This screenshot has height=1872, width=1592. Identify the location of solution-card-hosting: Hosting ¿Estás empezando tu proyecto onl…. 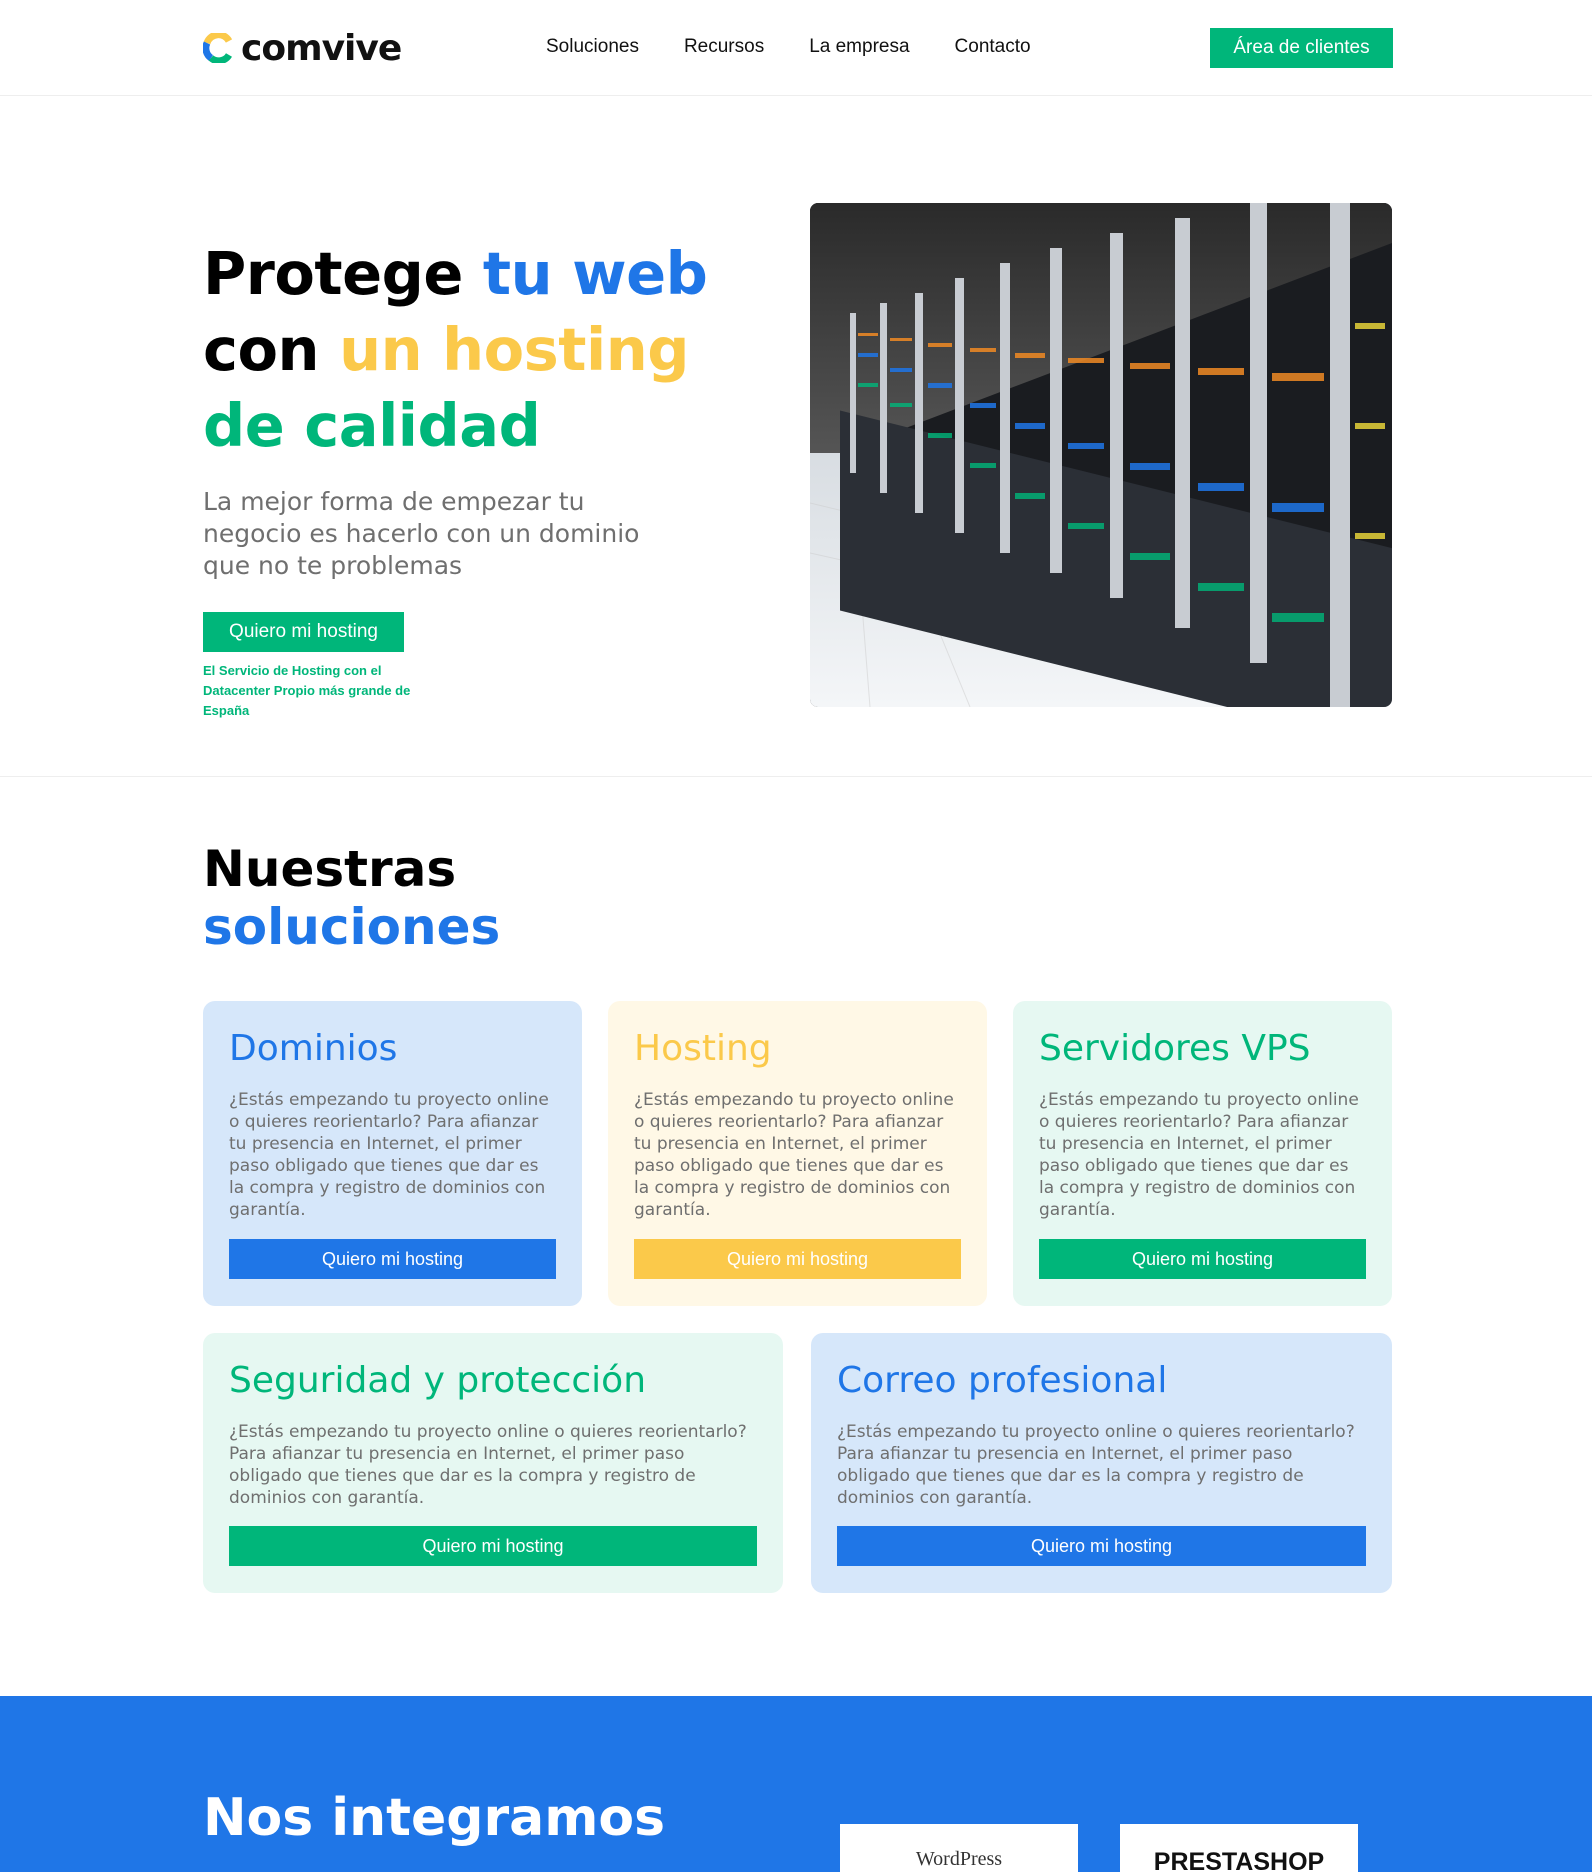
(797, 1153).